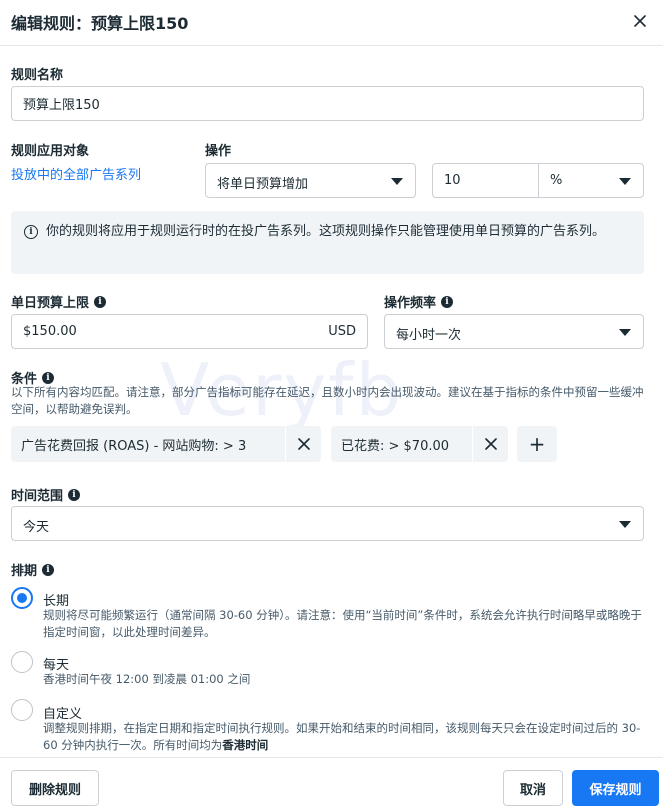 The image size is (663, 812). Describe the element at coordinates (189, 331) in the screenshot. I see `daily-budget-cap-input: $150.00 USD` at that location.